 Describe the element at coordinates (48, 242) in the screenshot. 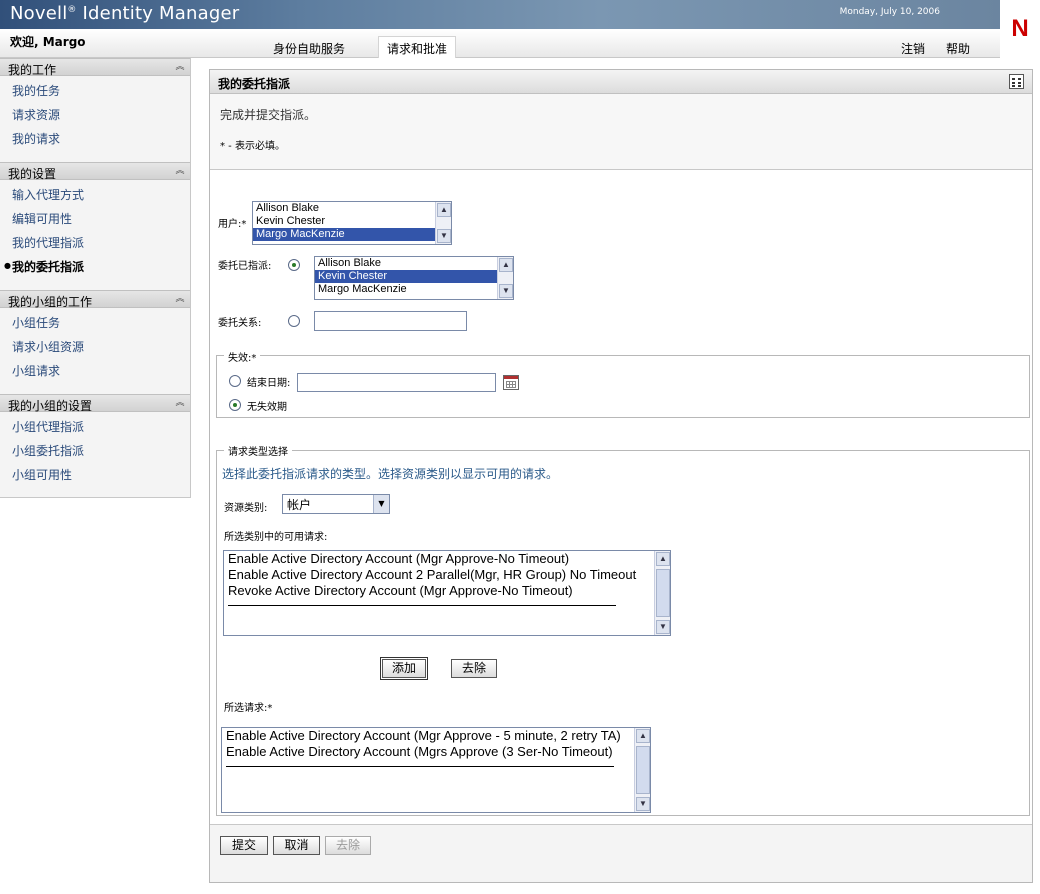

I see `sidebar-item-my-proxy-assignments: 我的代理指派` at that location.